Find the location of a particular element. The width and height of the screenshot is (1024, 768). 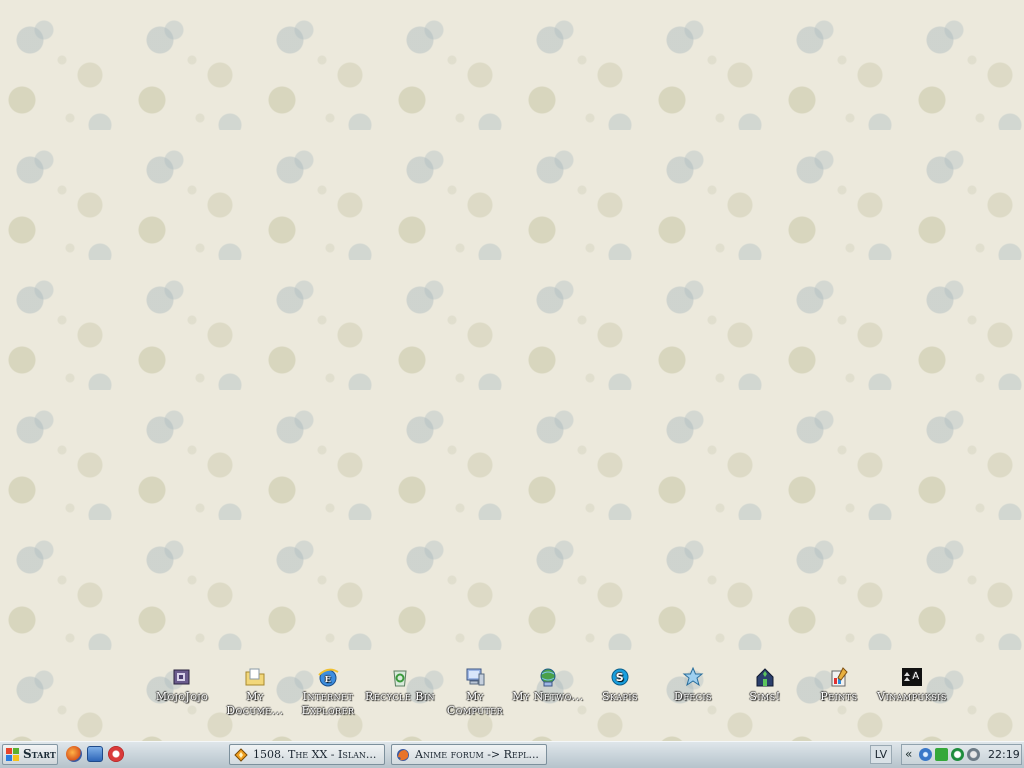

start-button: Start is located at coordinates (30, 754).